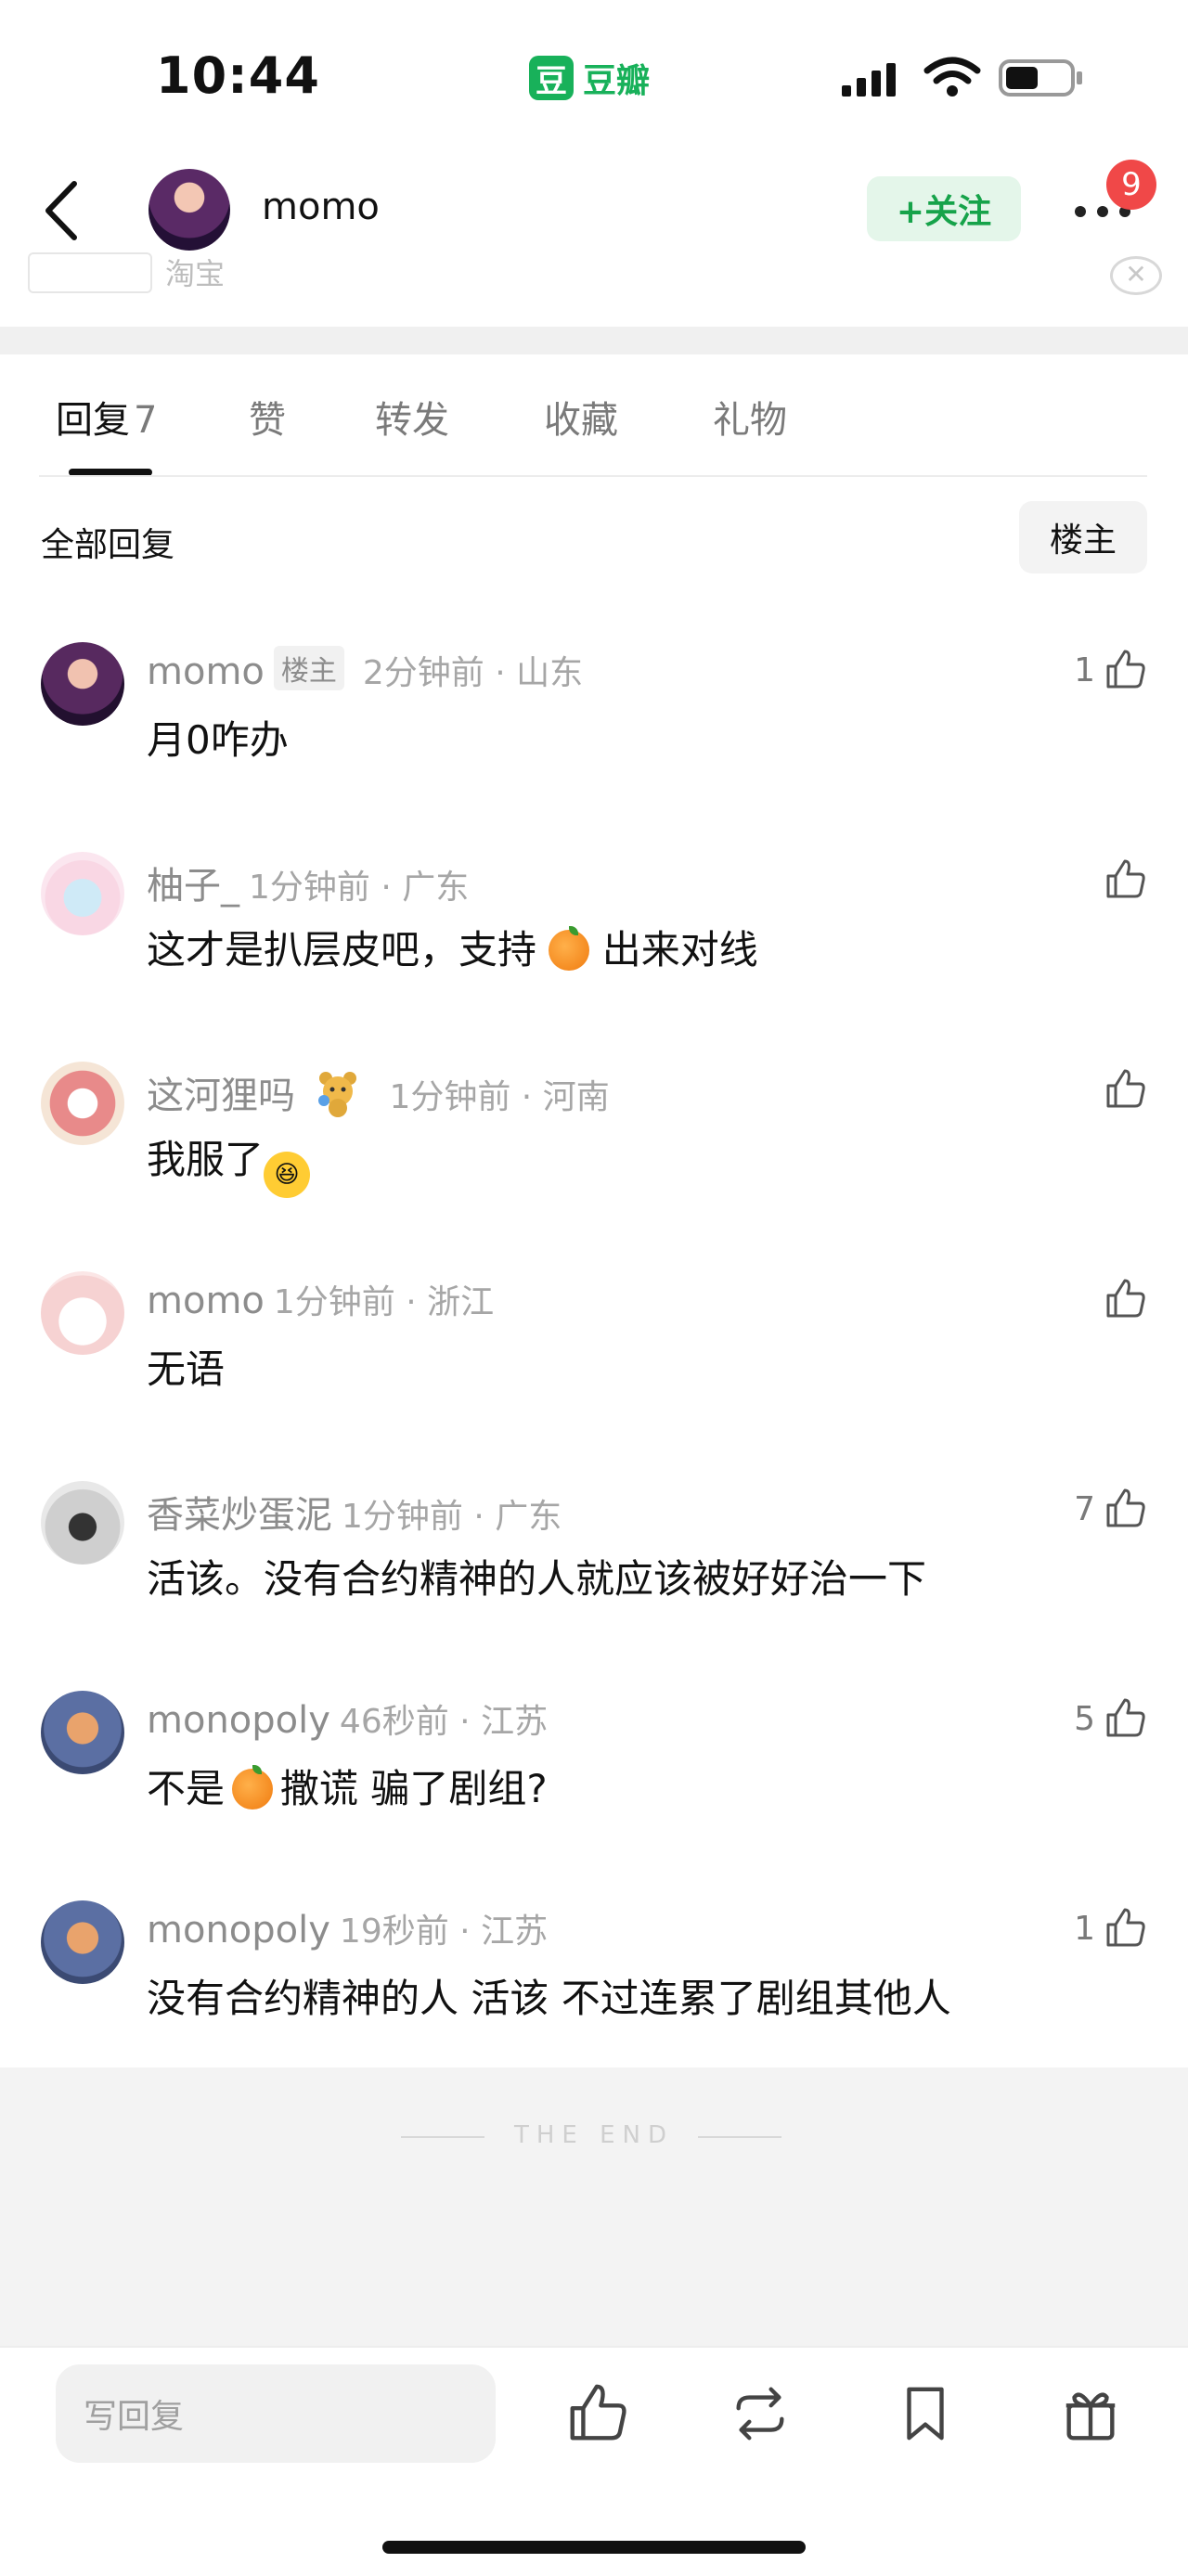 Image resolution: width=1188 pixels, height=2576 pixels. I want to click on comment-meta: 香菜炒蛋泥 1分钟前 · 广东, so click(354, 1515).